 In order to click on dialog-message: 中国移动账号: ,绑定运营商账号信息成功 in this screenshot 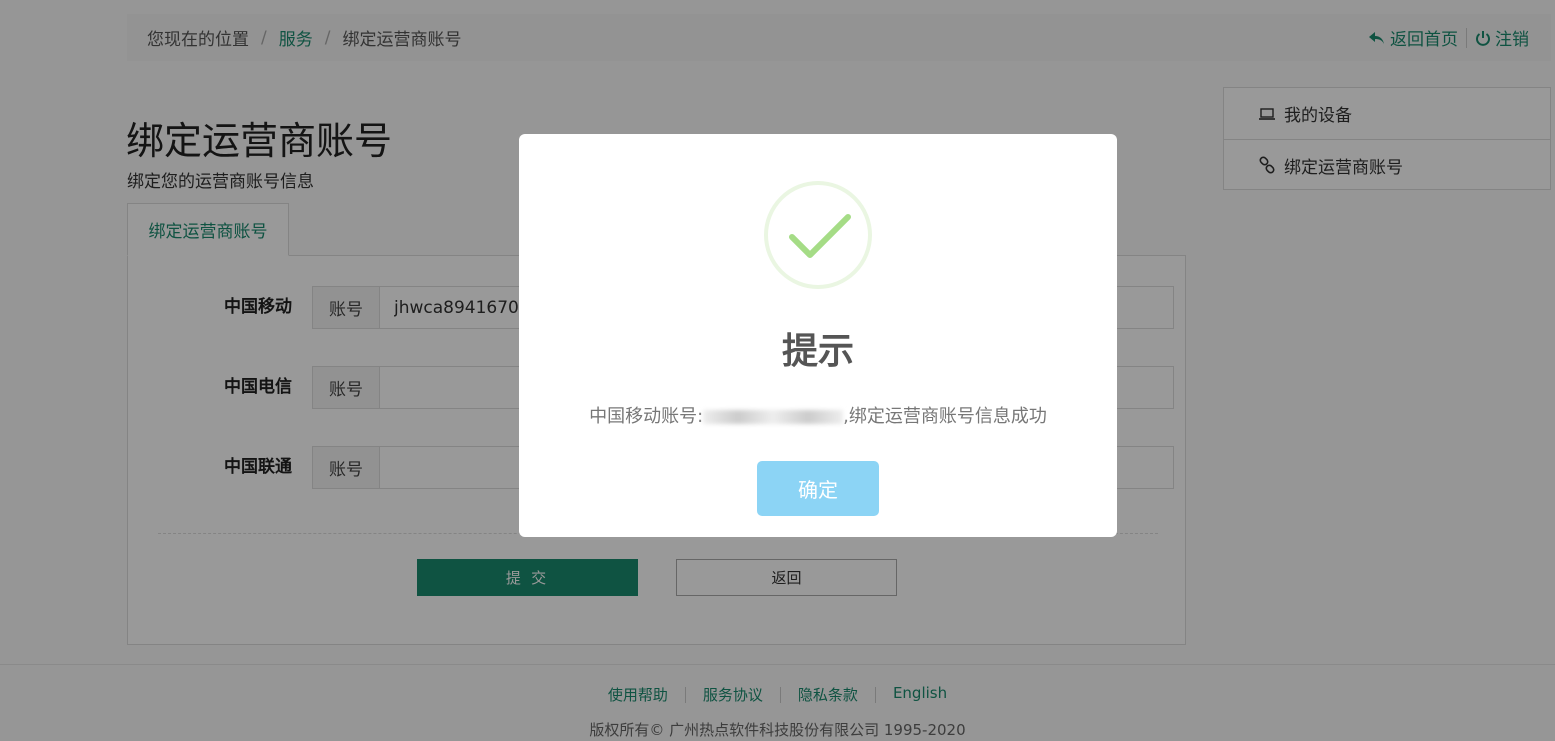, I will do `click(818, 415)`.